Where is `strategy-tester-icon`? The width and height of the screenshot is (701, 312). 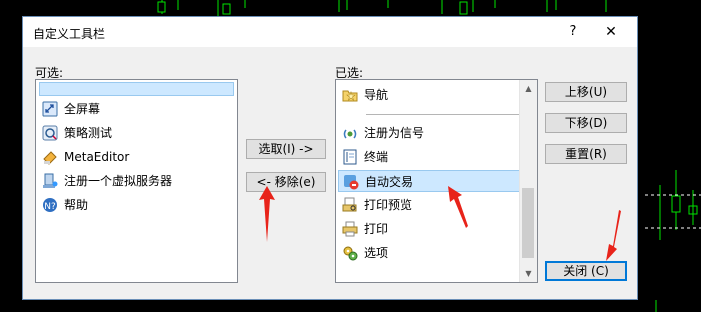 strategy-tester-icon is located at coordinates (50, 133).